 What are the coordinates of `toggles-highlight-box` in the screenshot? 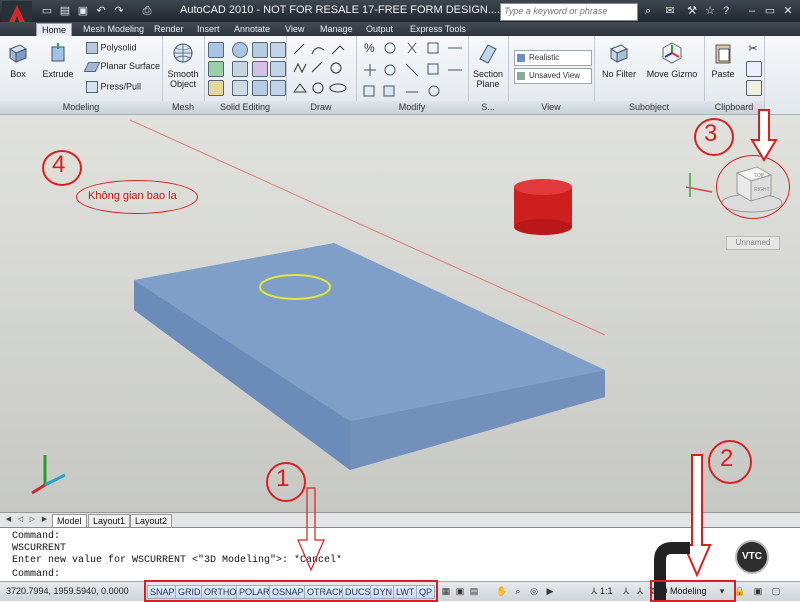 It's located at (291, 591).